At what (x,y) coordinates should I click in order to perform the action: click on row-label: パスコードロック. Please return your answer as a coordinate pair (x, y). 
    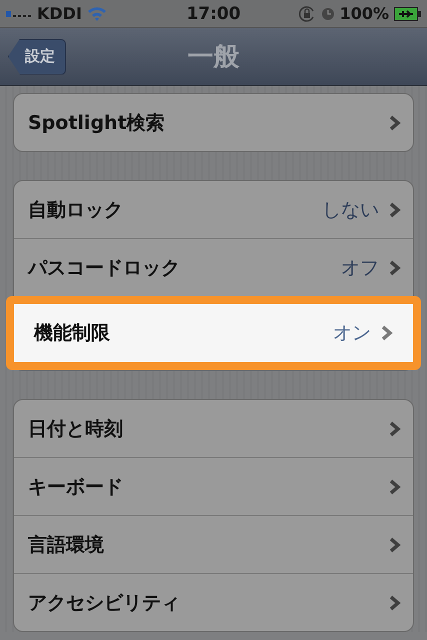
    Looking at the image, I should click on (104, 268).